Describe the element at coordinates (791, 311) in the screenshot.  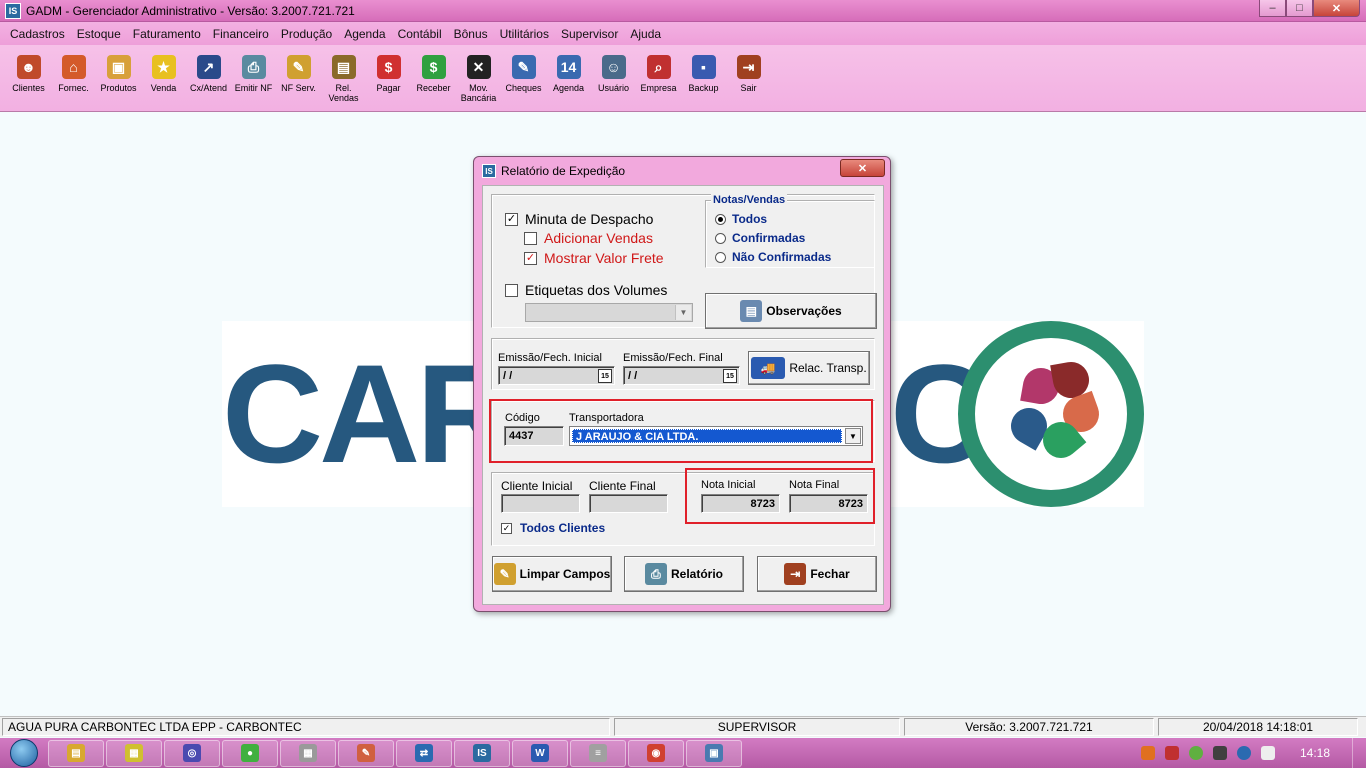
I see `observacoes-button: ▤ Observações` at that location.